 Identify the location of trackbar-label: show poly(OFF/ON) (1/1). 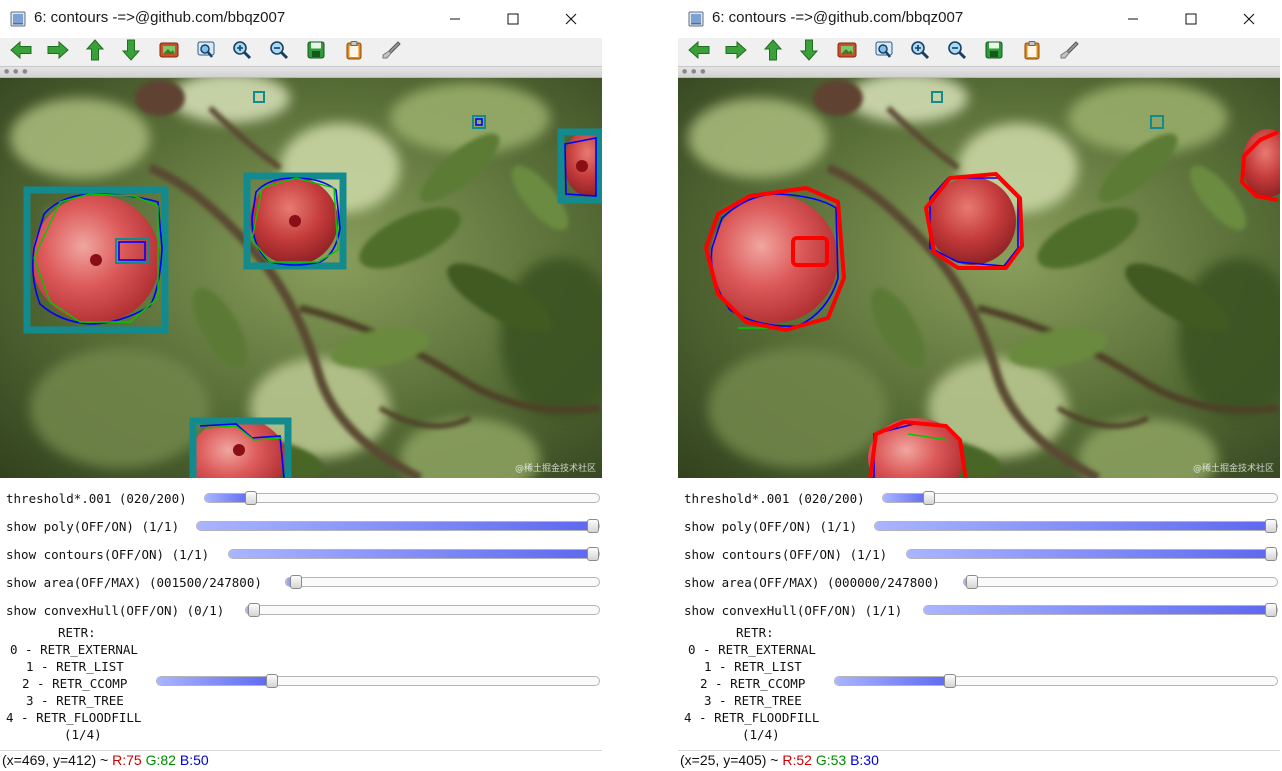
(771, 526).